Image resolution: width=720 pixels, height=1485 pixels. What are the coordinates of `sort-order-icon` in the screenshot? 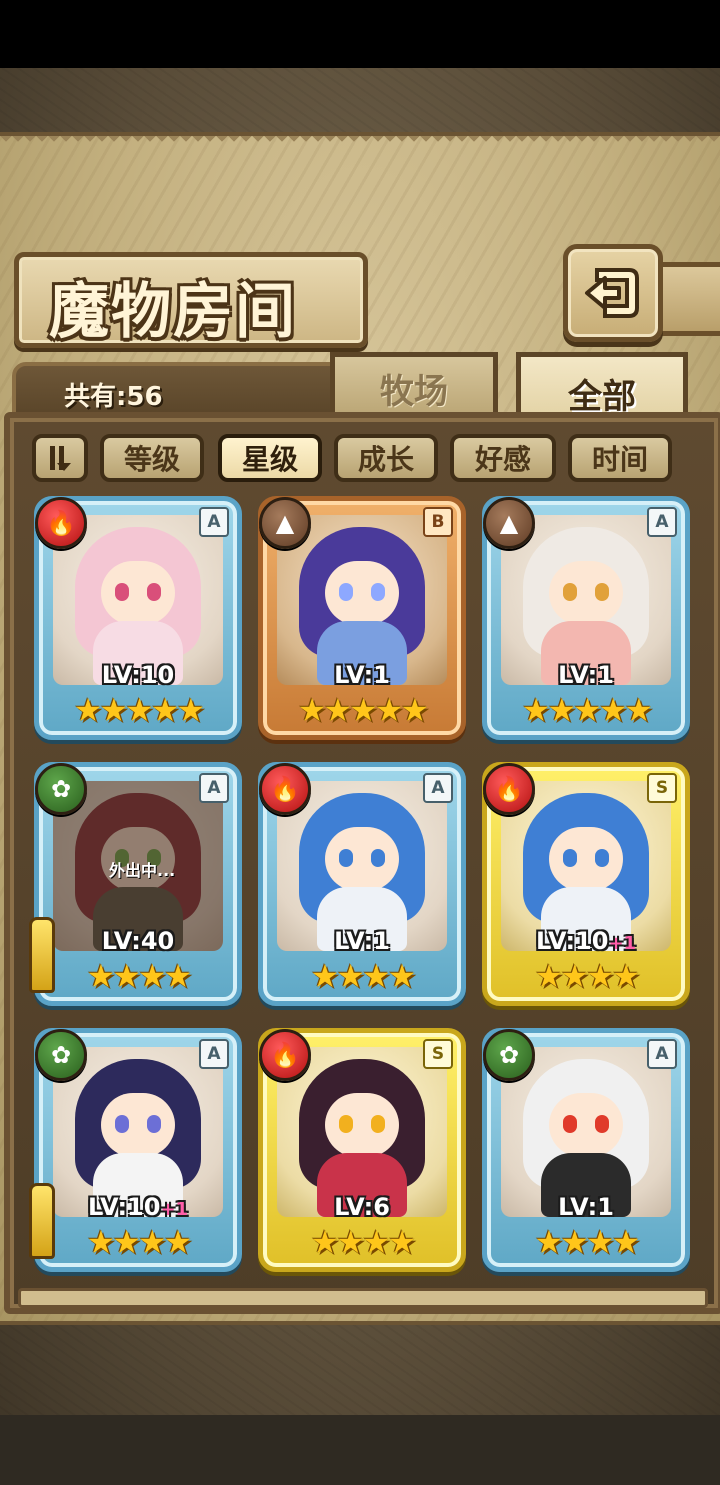 It's located at (60, 458).